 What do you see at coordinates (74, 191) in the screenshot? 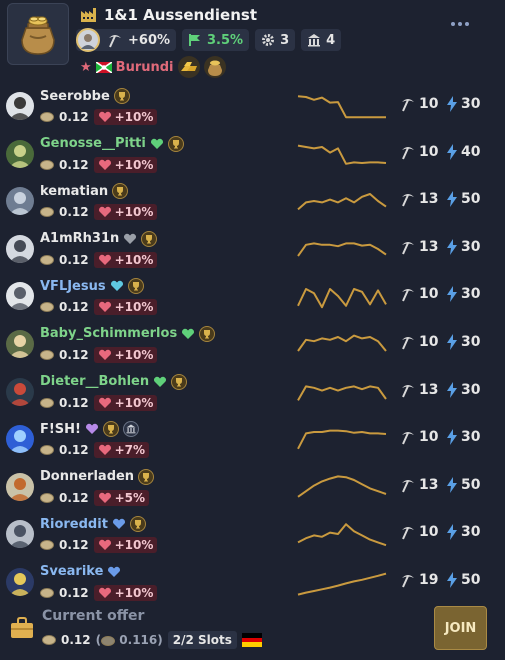
I see `member-name: kematian` at bounding box center [74, 191].